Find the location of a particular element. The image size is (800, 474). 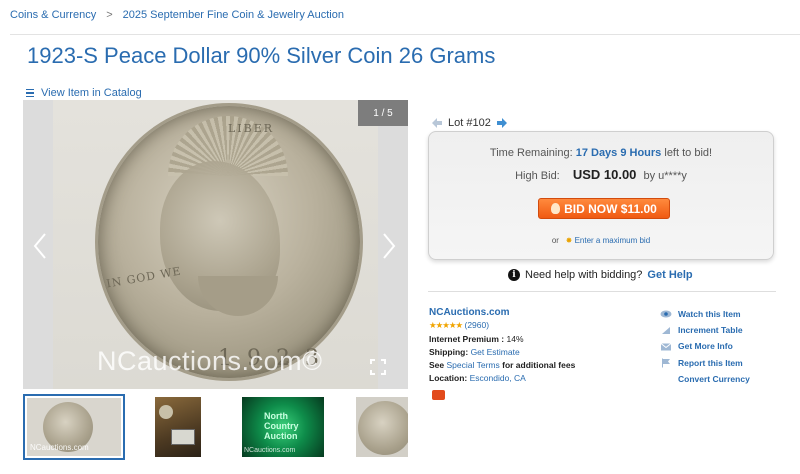

list-icon is located at coordinates (32, 93).